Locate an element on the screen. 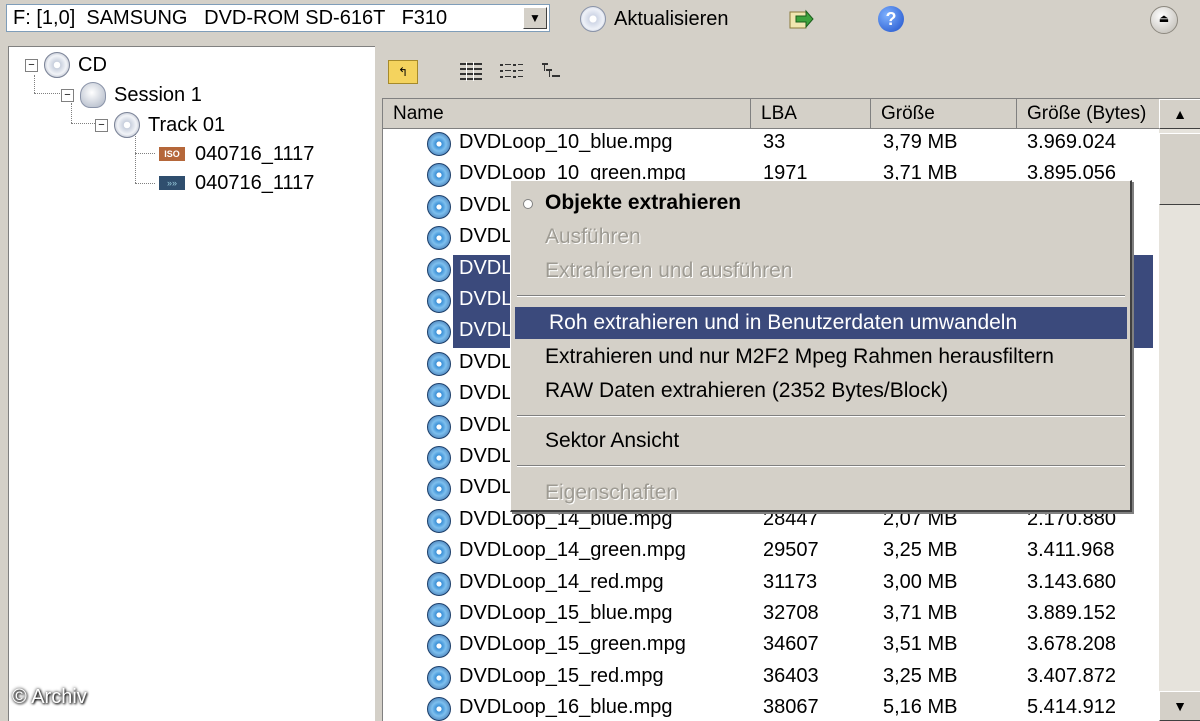 This screenshot has width=1200, height=721. cell-name: DVDLoop_14_red.mpg is located at coordinates (561, 581).